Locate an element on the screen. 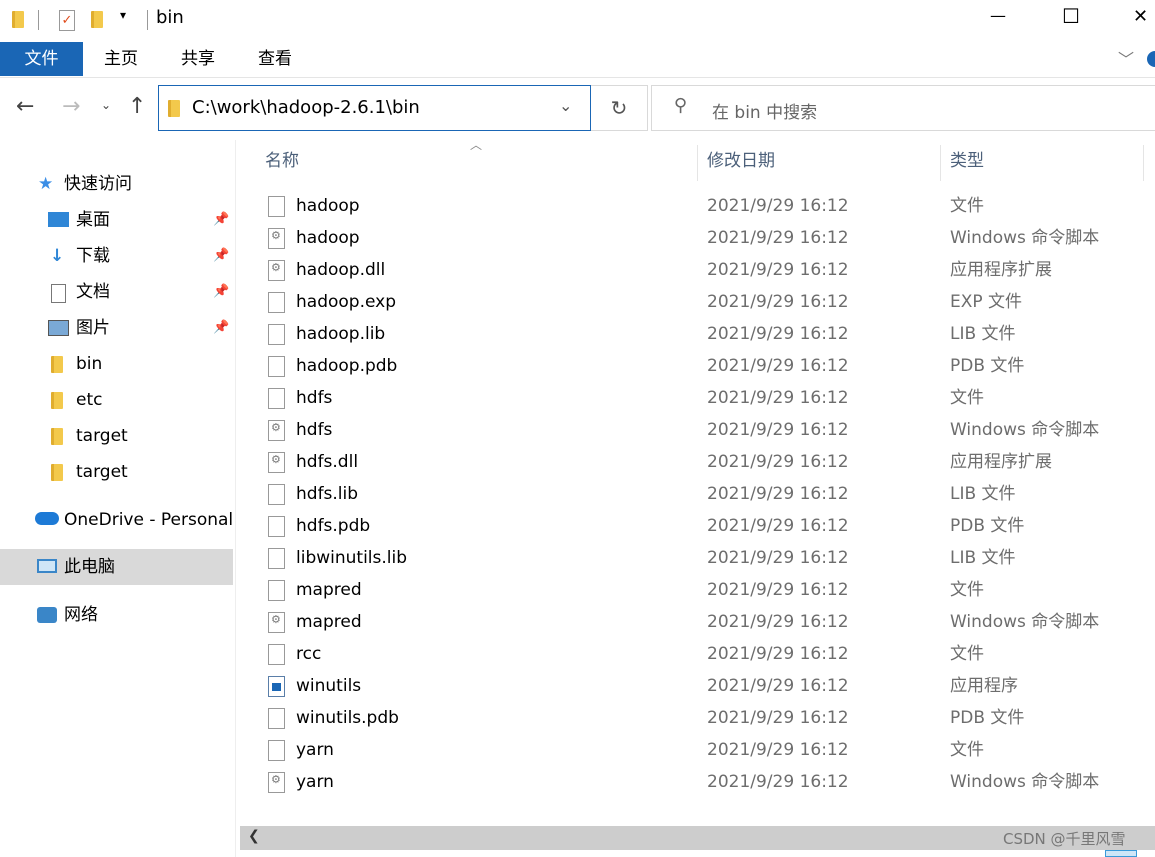  file-type: 应用程序扩展 is located at coordinates (1001, 462).